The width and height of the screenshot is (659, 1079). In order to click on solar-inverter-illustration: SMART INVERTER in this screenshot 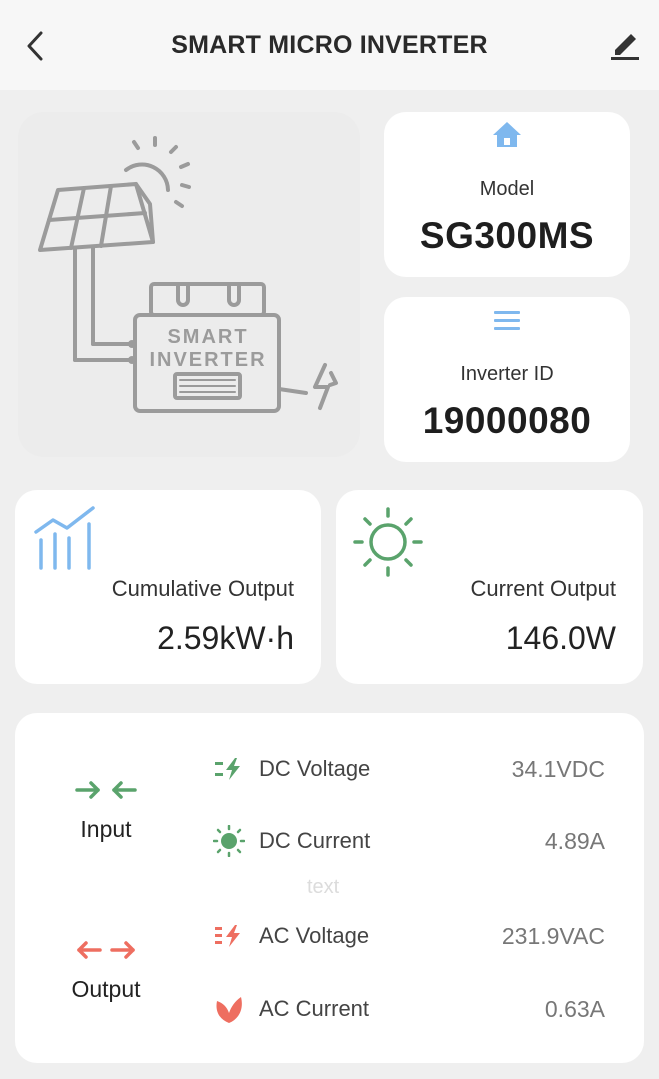, I will do `click(188, 274)`.